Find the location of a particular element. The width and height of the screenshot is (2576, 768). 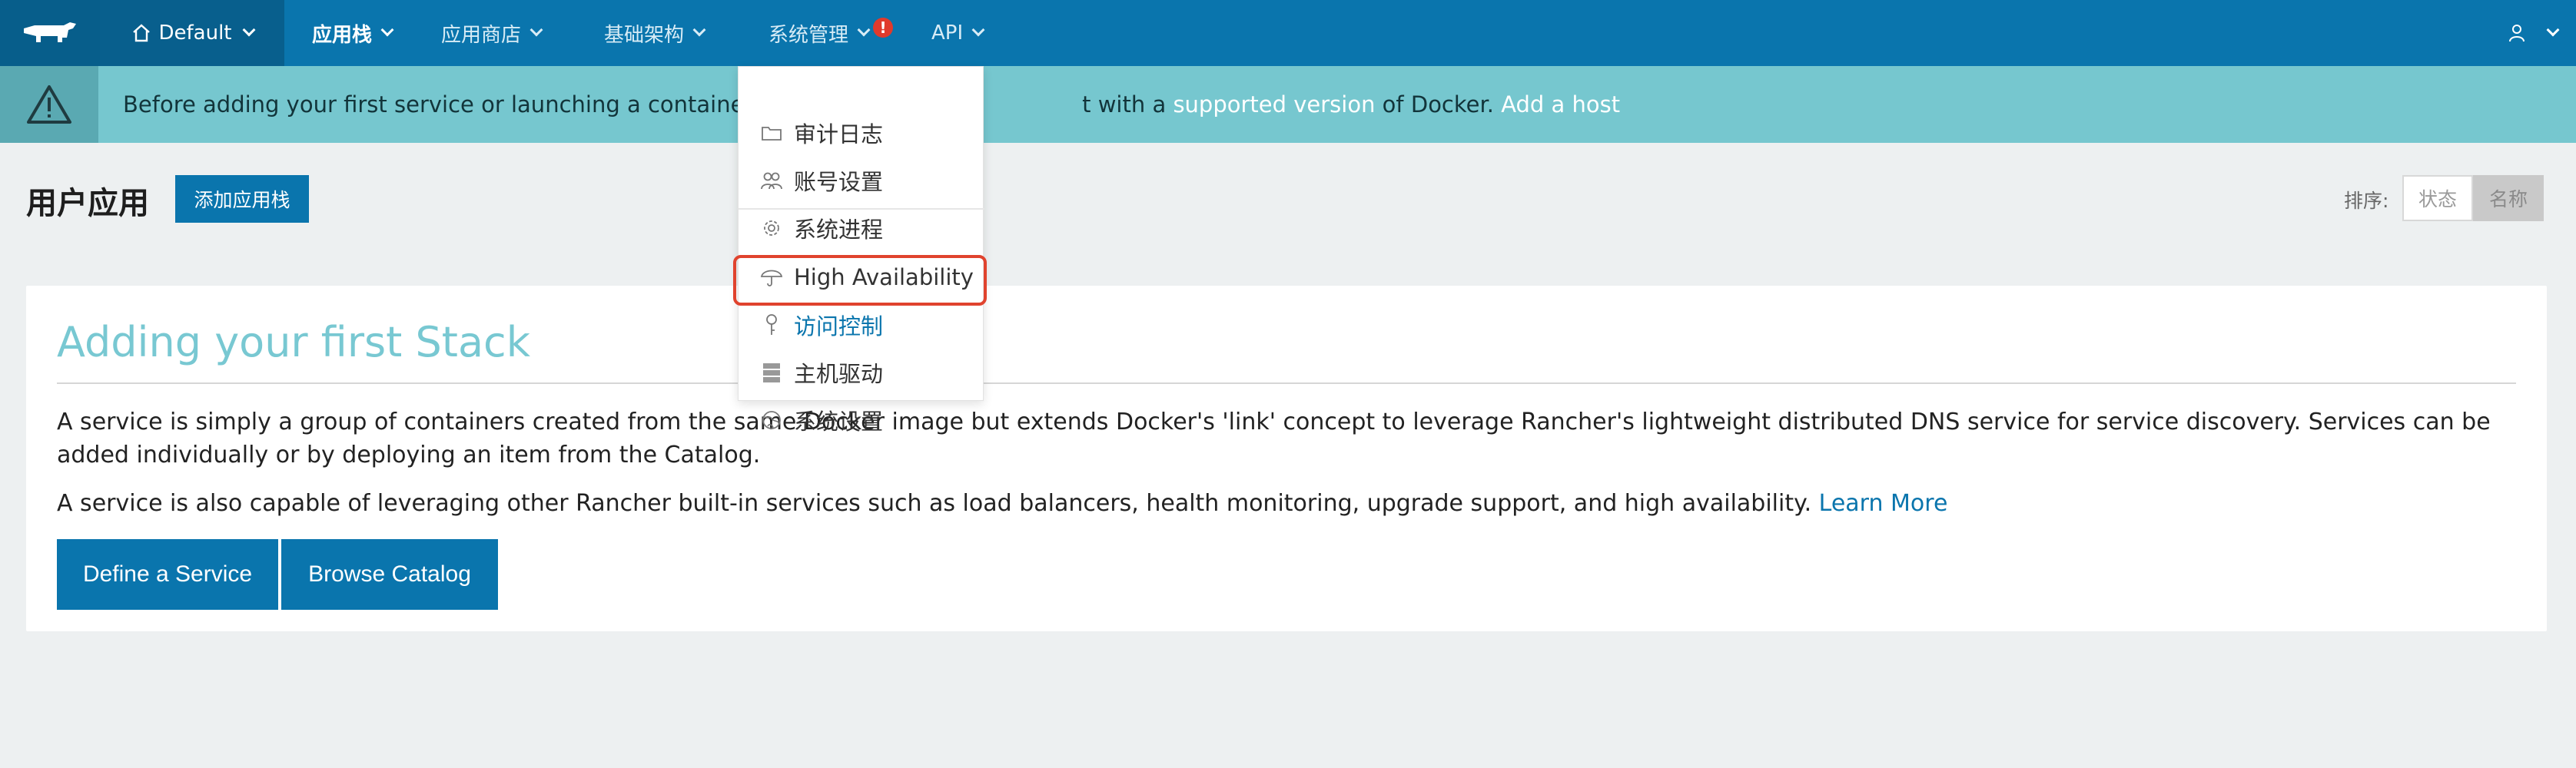

environment-name: Default is located at coordinates (195, 33).